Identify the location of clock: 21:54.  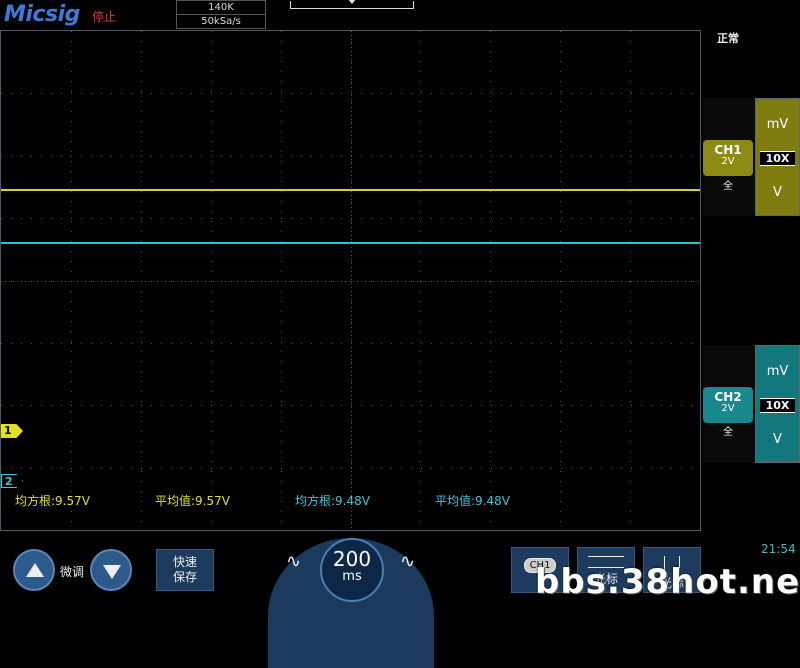
(778, 549).